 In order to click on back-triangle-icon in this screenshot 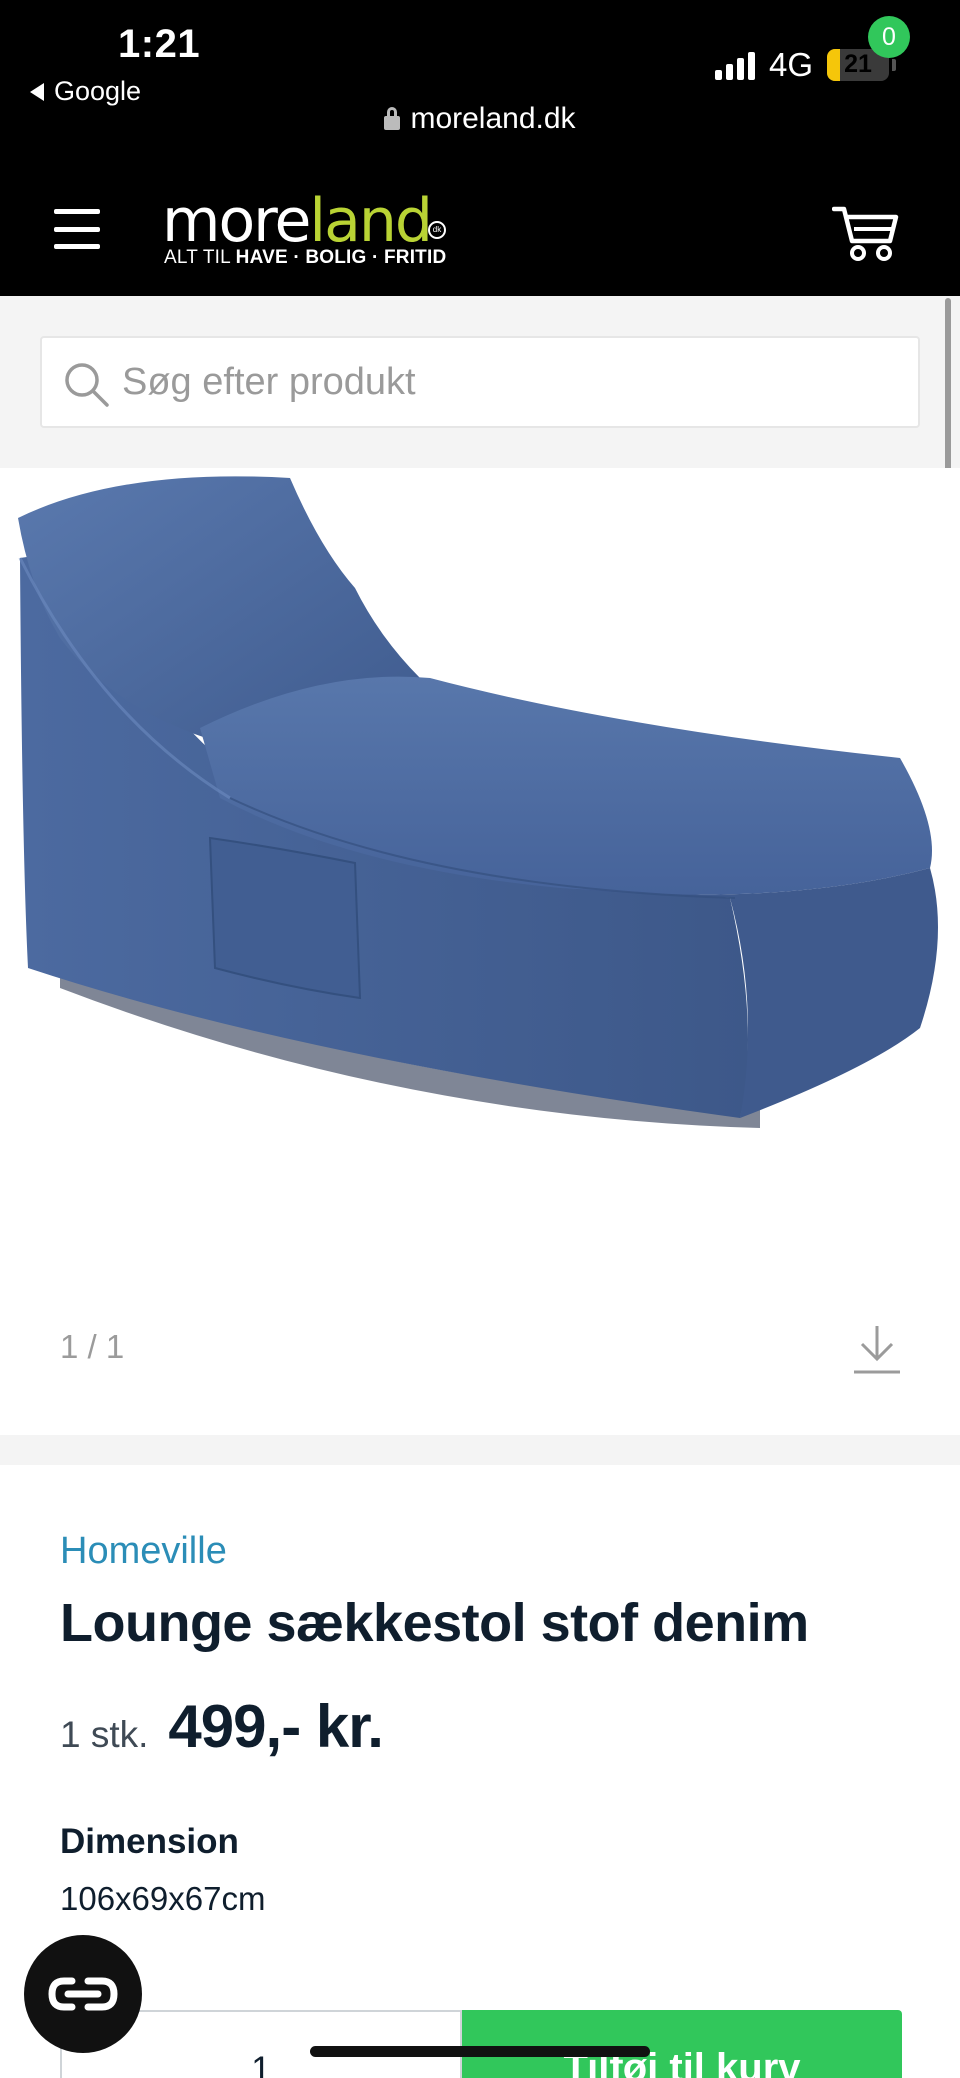, I will do `click(37, 91)`.